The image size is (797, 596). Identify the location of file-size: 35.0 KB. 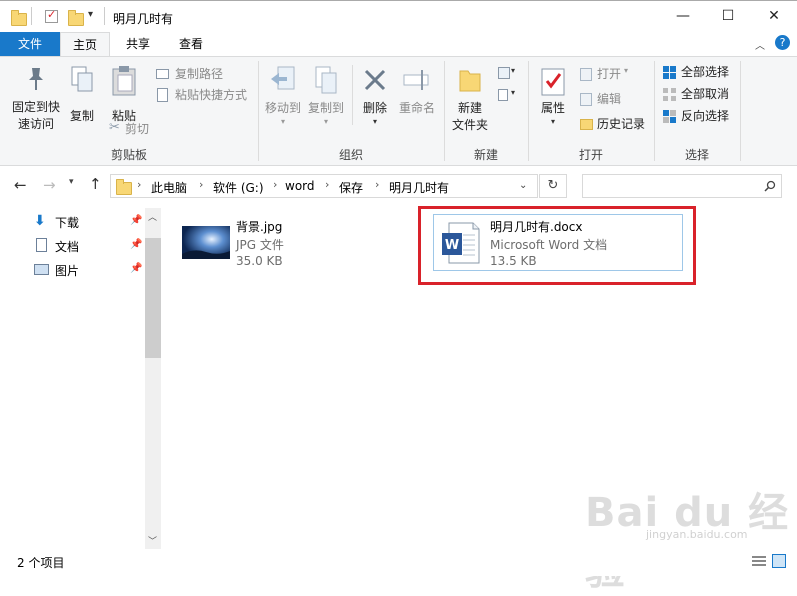
(259, 261).